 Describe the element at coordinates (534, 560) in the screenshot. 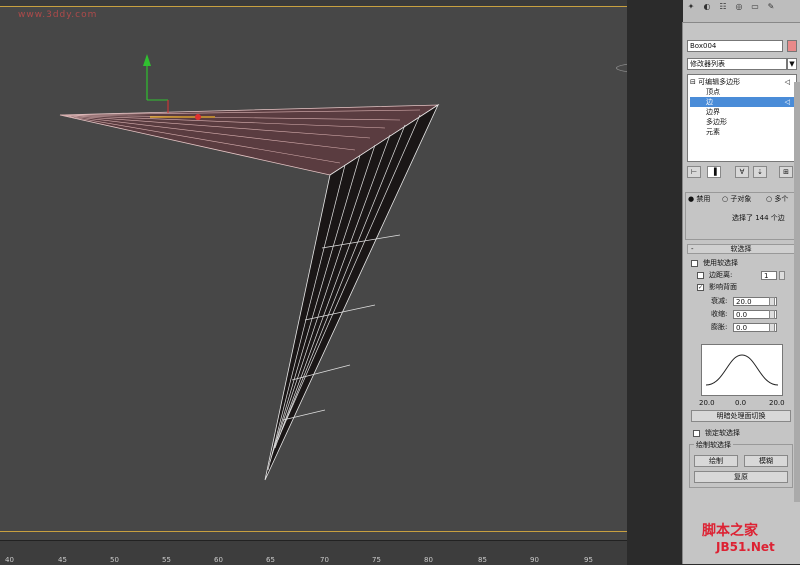

I see `tick-label: 90` at that location.